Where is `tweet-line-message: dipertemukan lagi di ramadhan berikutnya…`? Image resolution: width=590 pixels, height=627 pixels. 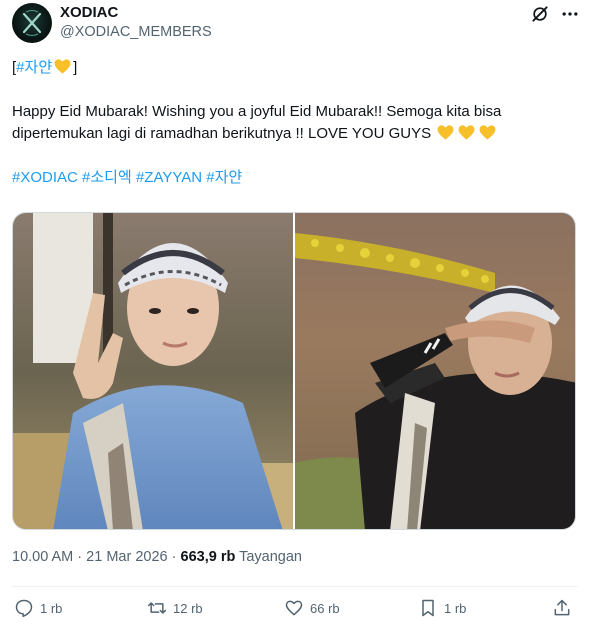 tweet-line-message: dipertemukan lagi di ramadhan berikutnya… is located at coordinates (297, 134).